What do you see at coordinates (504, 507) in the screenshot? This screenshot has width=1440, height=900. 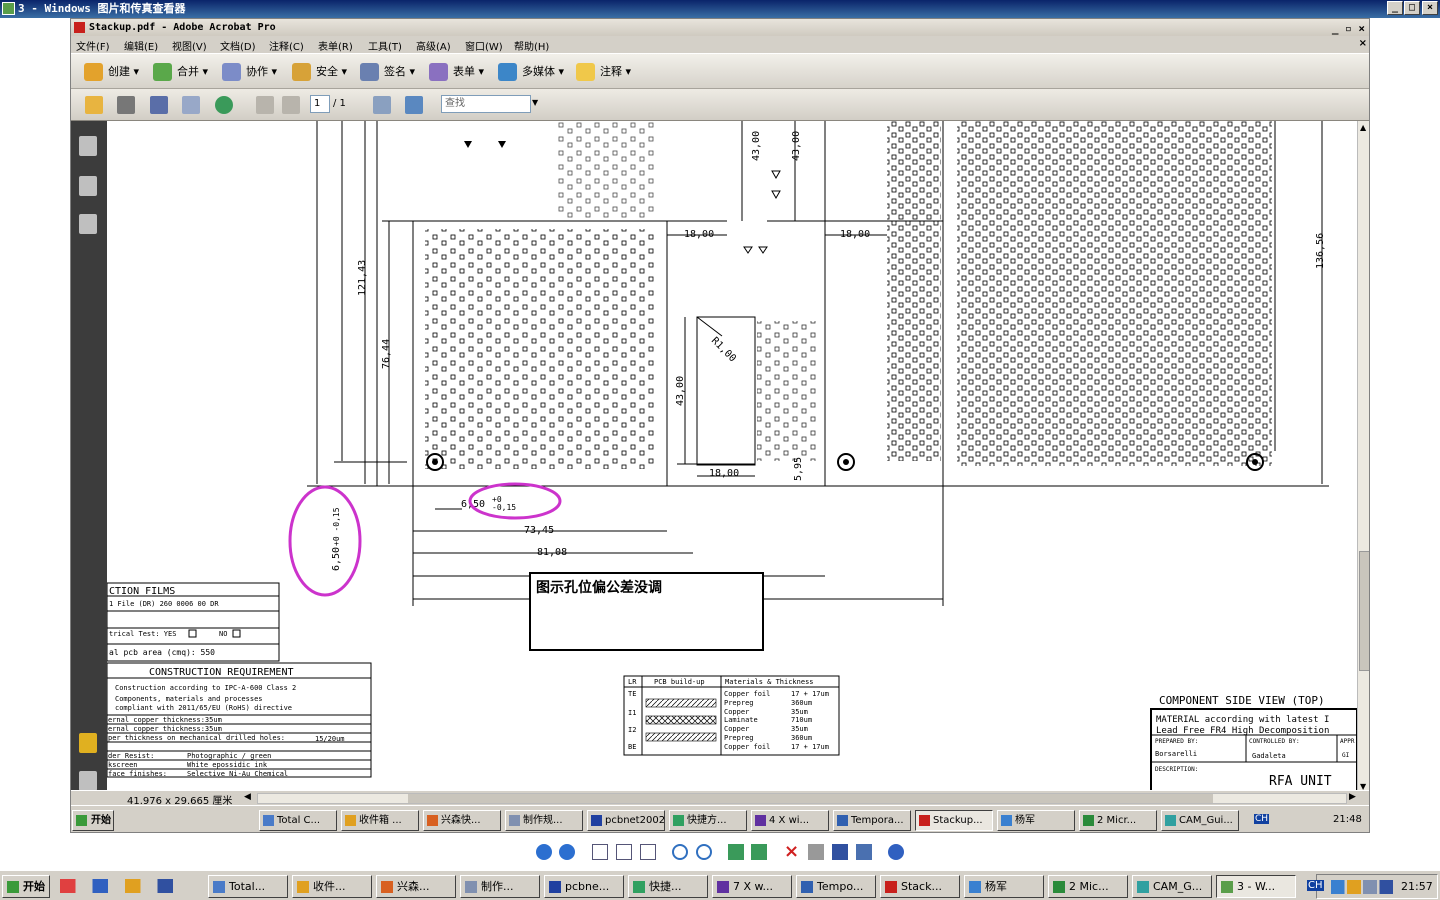 I see `dim-minus015: -0,15` at bounding box center [504, 507].